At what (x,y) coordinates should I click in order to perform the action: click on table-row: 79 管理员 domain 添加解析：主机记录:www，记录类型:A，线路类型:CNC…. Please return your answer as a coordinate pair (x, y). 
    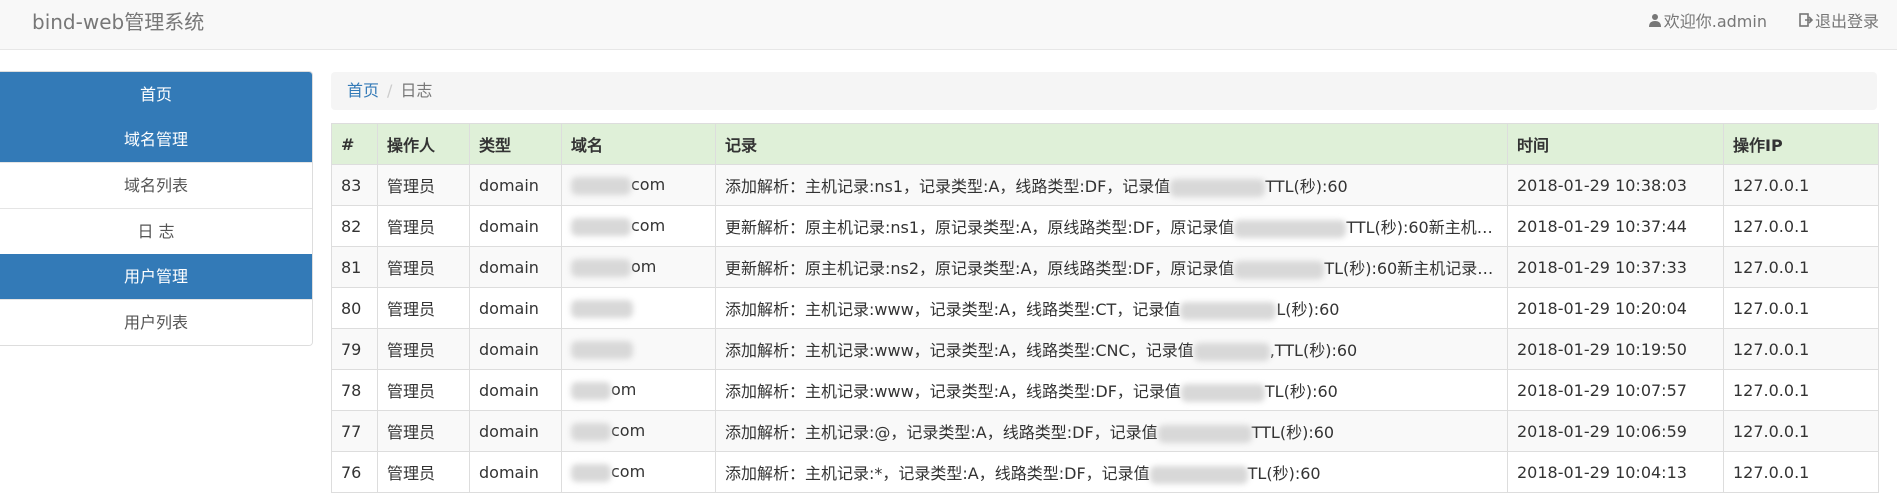
    Looking at the image, I should click on (1105, 349).